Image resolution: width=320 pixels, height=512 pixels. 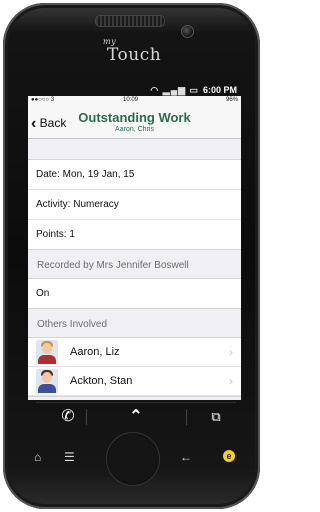 I want to click on others-involved-header: Others Involved, so click(x=72, y=324).